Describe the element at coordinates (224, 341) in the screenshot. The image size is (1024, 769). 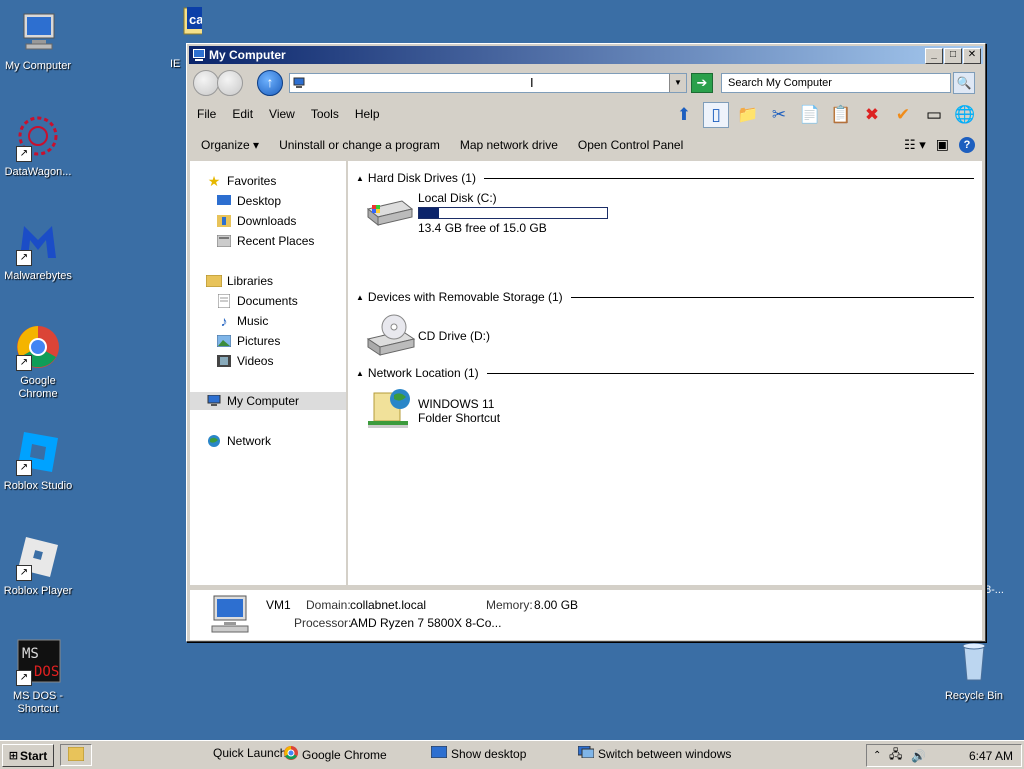
I see `pictures-icon` at that location.